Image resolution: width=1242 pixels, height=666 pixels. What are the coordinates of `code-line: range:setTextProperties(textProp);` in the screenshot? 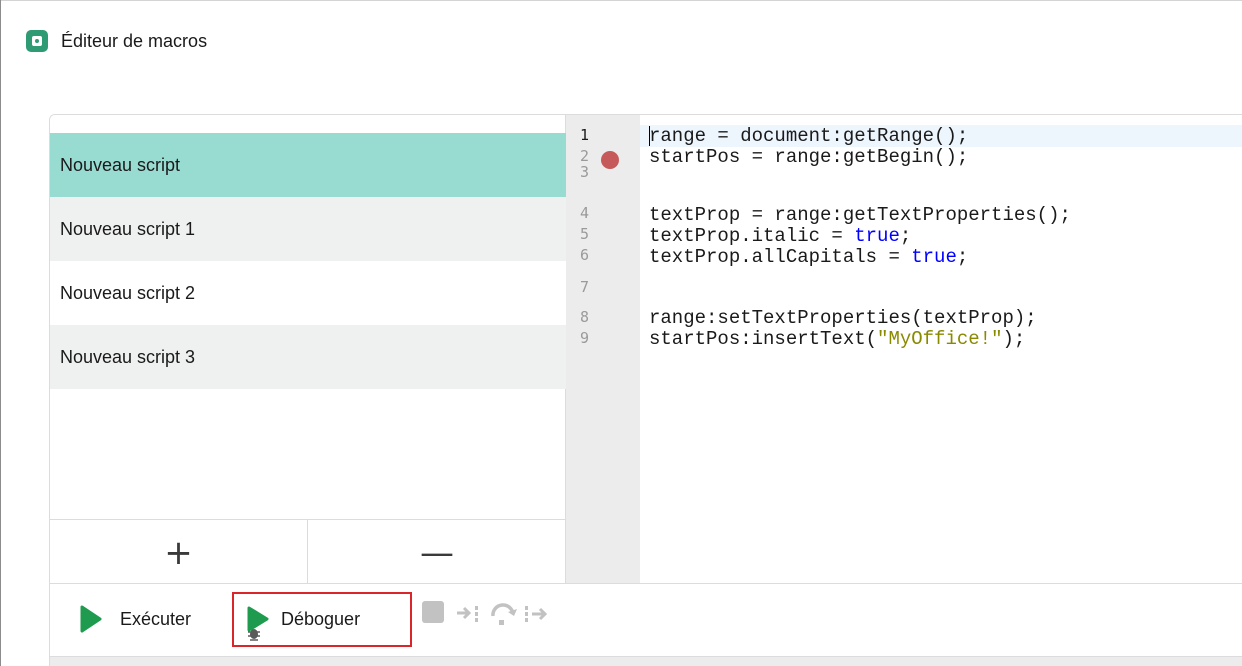 It's located at (843, 318).